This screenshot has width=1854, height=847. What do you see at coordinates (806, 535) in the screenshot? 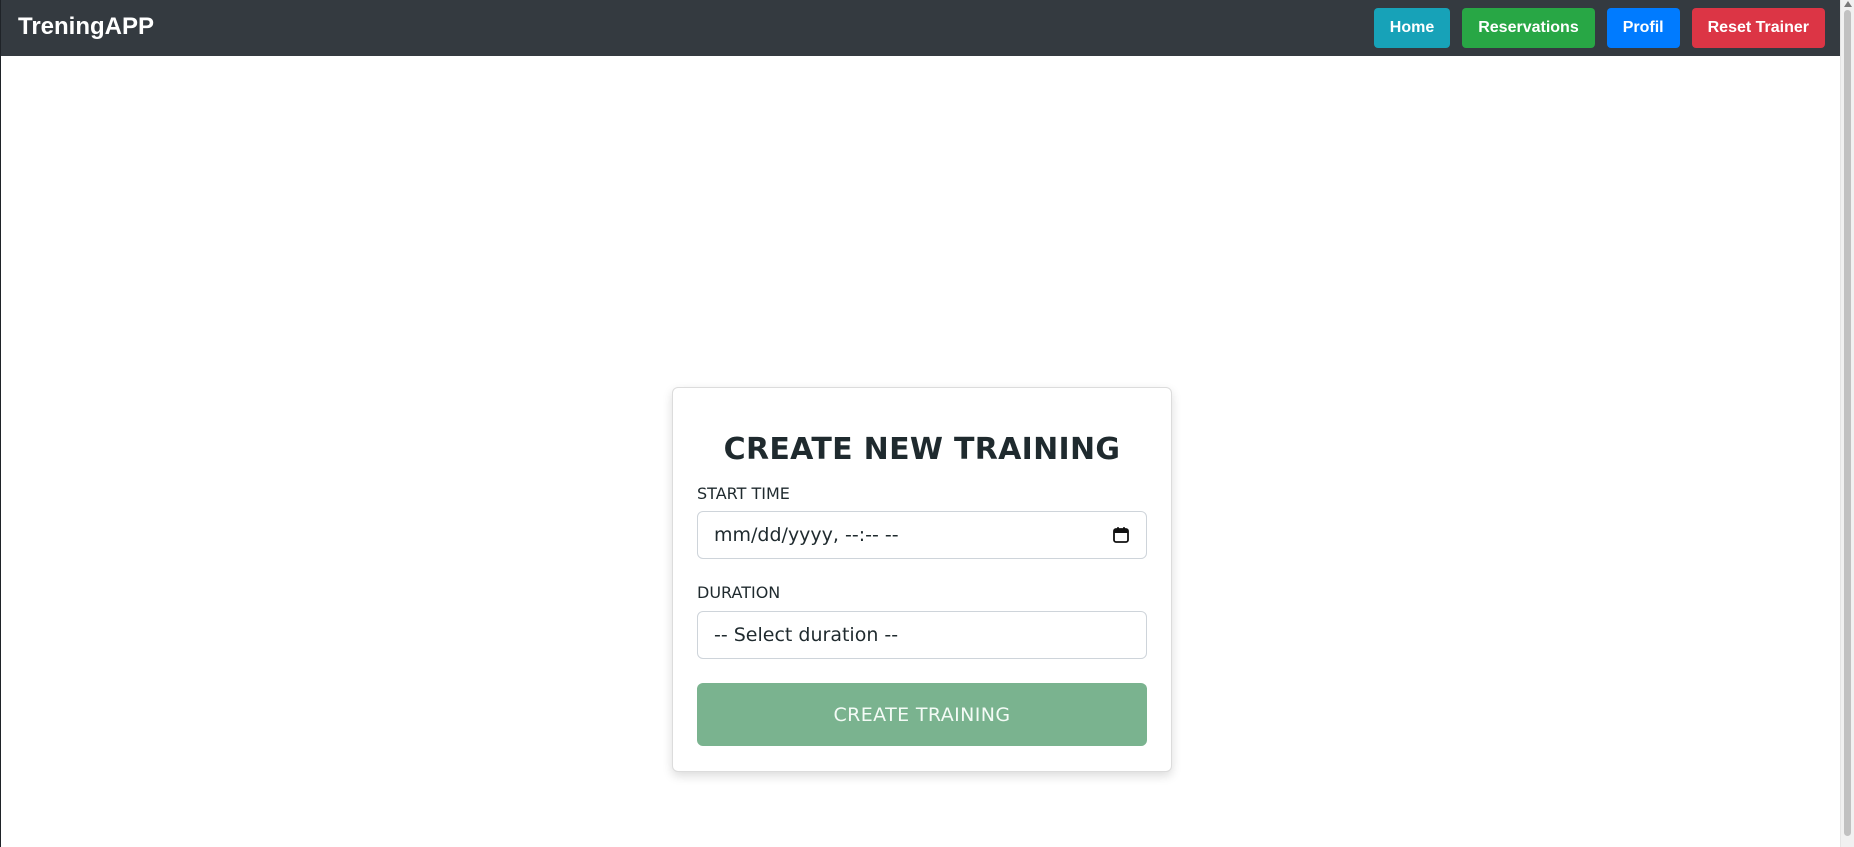
I see `start-time-placeholder: mm/dd/yyyy, --:-- --` at bounding box center [806, 535].